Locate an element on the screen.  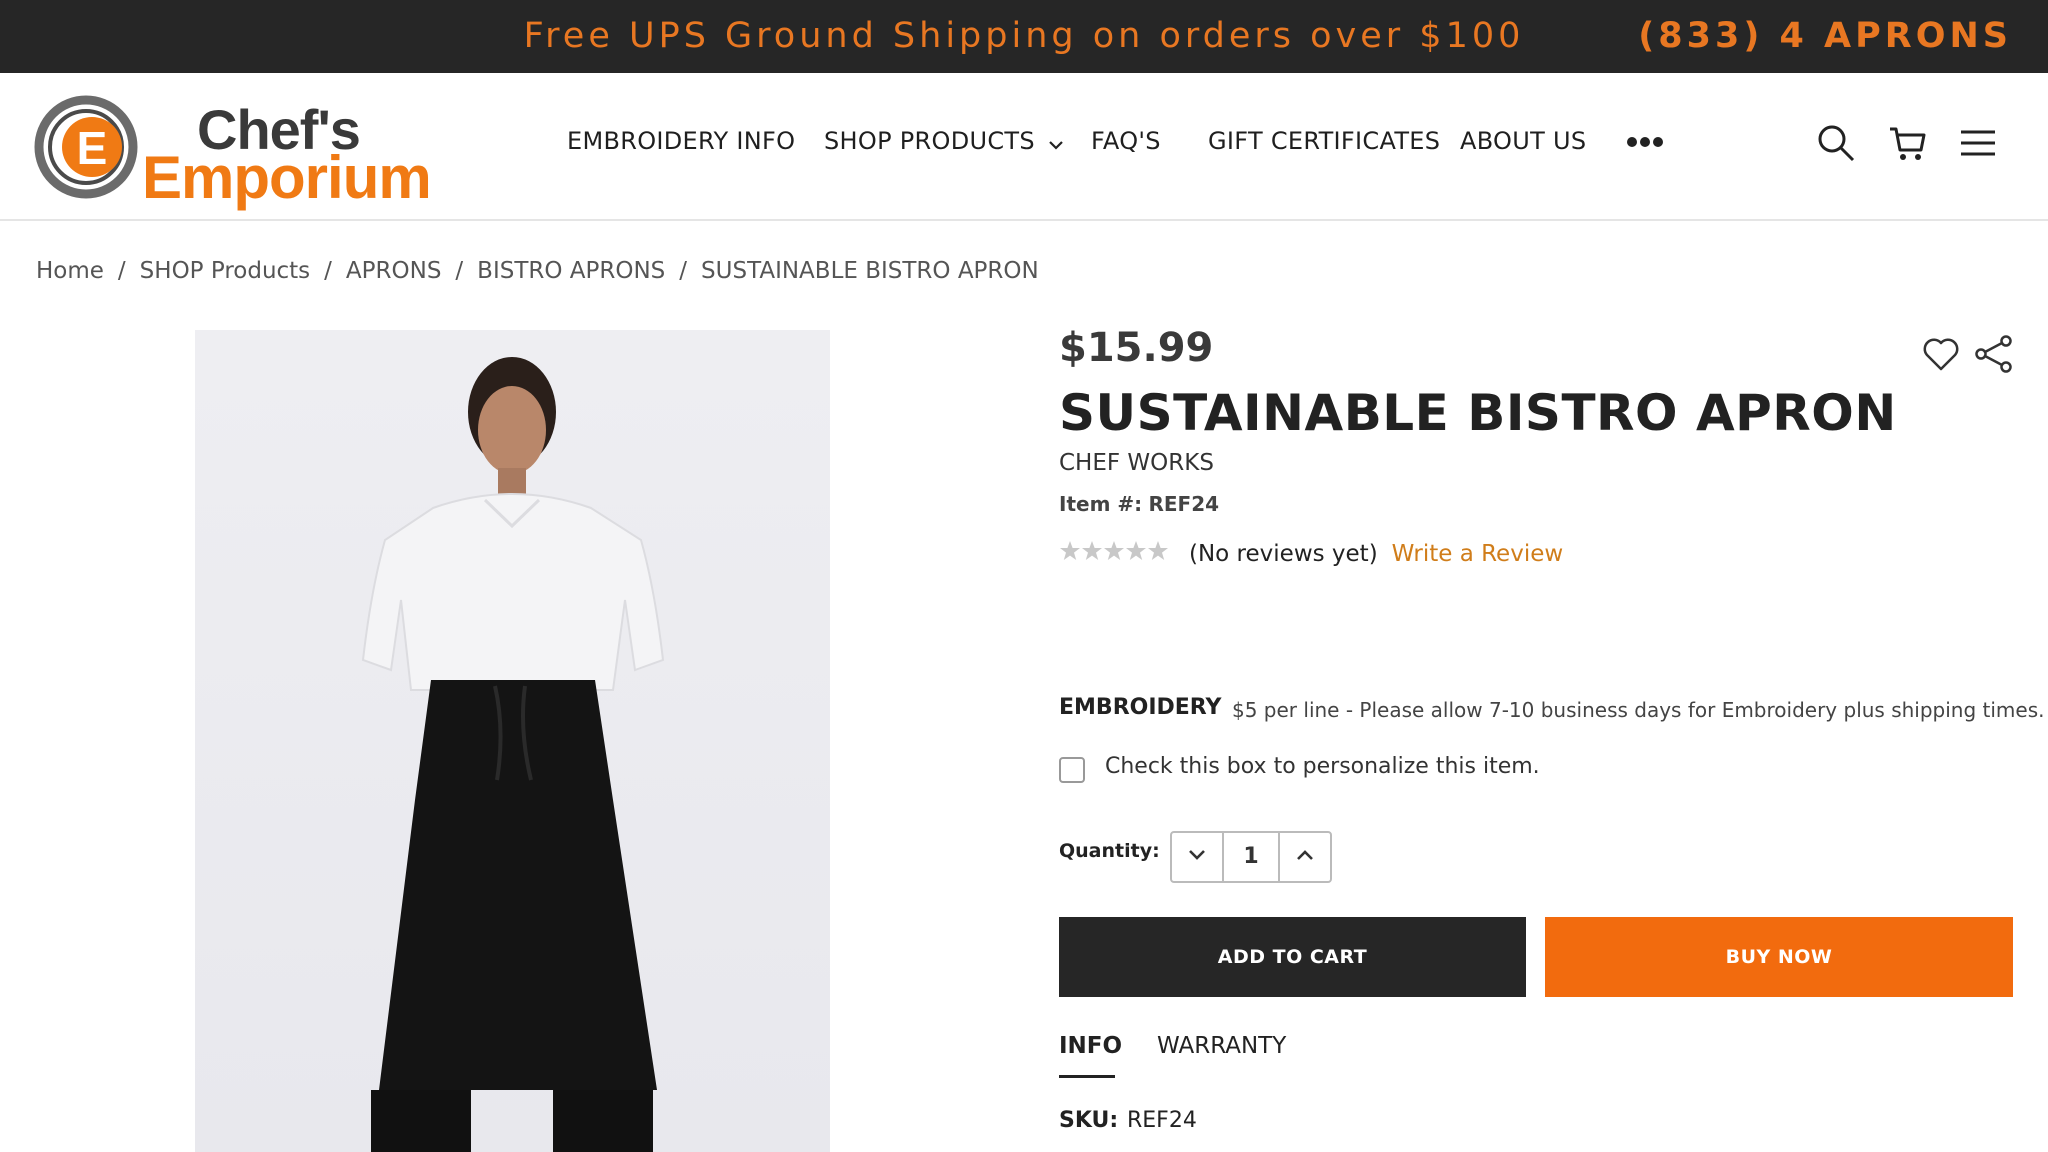
logo-mark-icon: E is located at coordinates (86, 147).